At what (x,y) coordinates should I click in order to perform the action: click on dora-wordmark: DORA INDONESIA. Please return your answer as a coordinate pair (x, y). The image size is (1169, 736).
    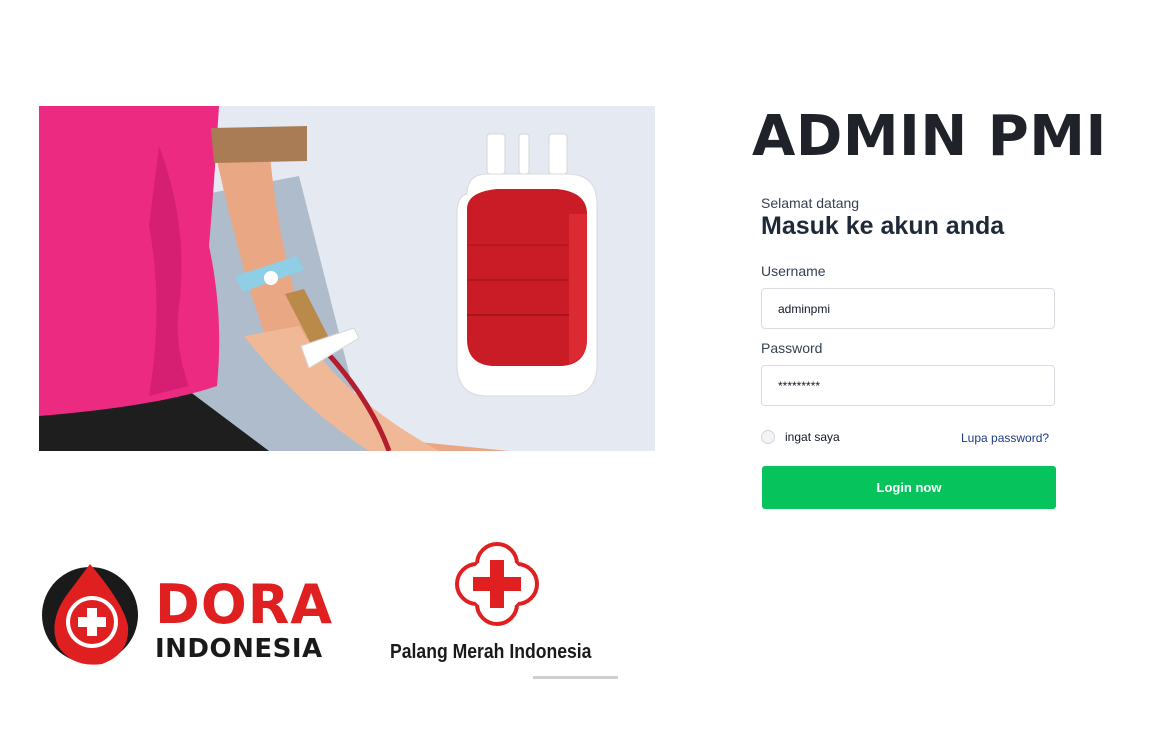
    Looking at the image, I should click on (244, 619).